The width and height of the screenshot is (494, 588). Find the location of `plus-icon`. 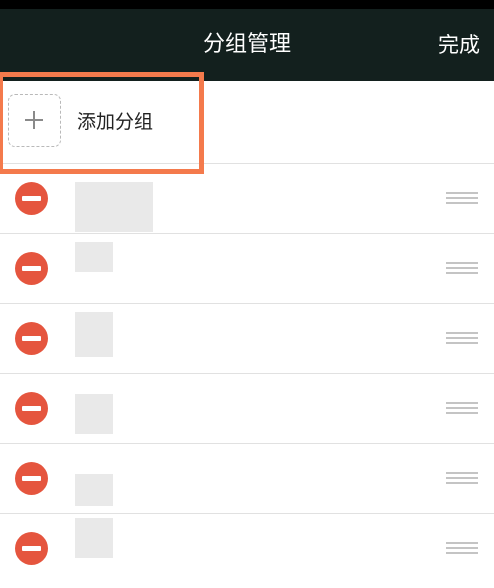

plus-icon is located at coordinates (34, 120).